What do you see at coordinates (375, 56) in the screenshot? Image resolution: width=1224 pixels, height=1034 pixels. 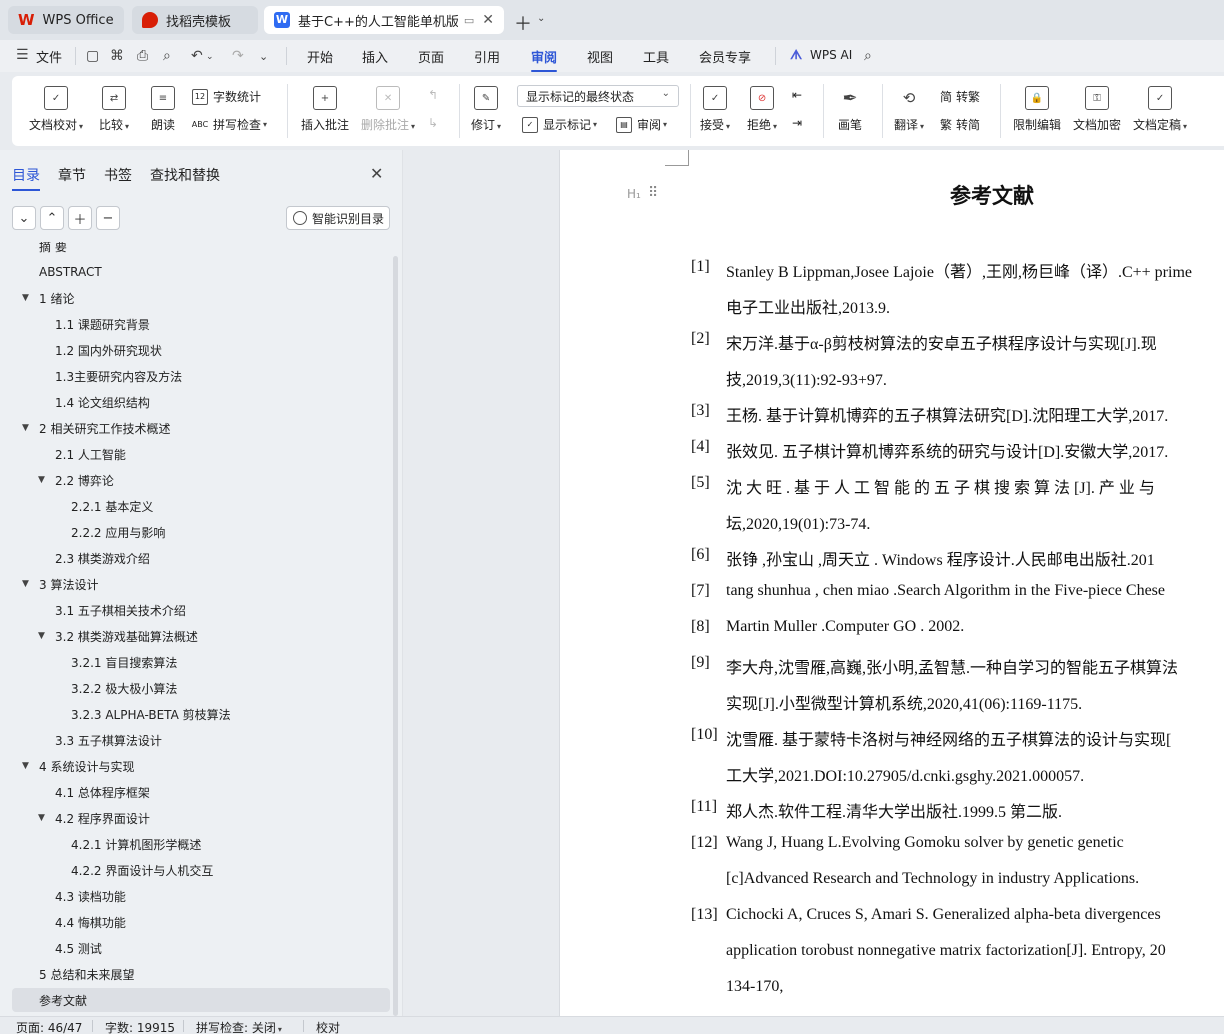 I see `menu-tab-insert: 插入` at bounding box center [375, 56].